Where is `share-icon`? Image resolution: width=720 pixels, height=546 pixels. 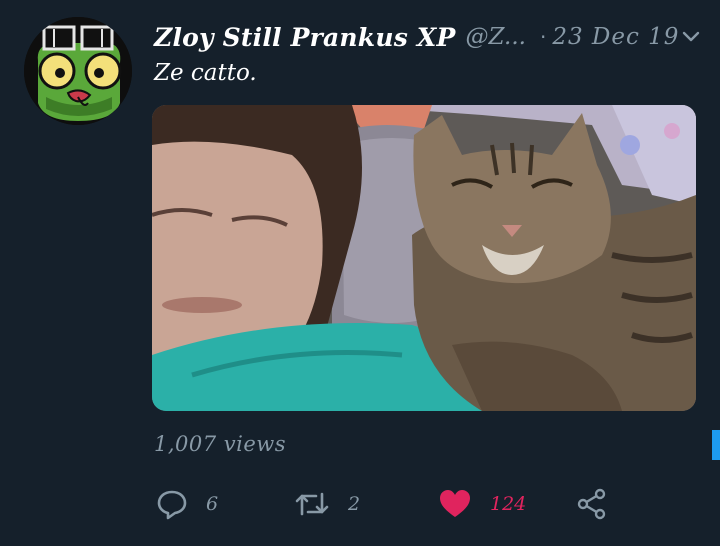 share-icon is located at coordinates (591, 504).